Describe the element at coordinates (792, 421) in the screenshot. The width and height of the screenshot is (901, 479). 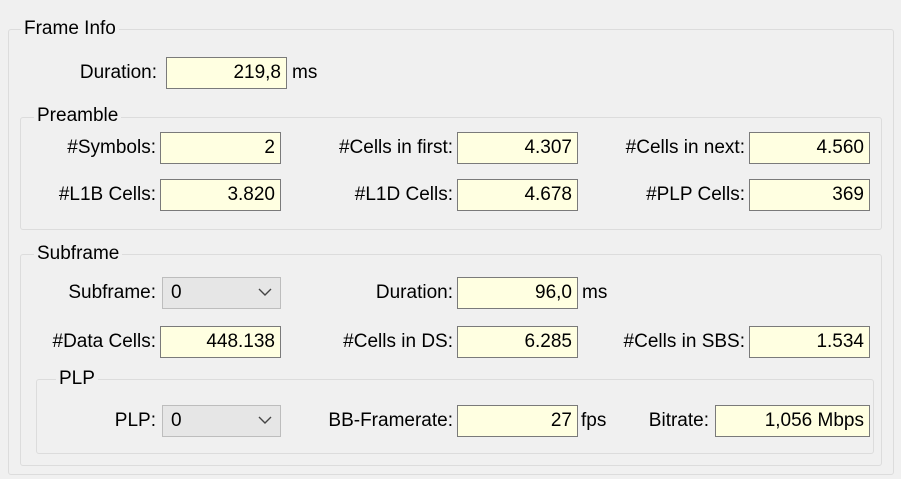
I see `bitrate-value: 1,056 Mbps` at that location.